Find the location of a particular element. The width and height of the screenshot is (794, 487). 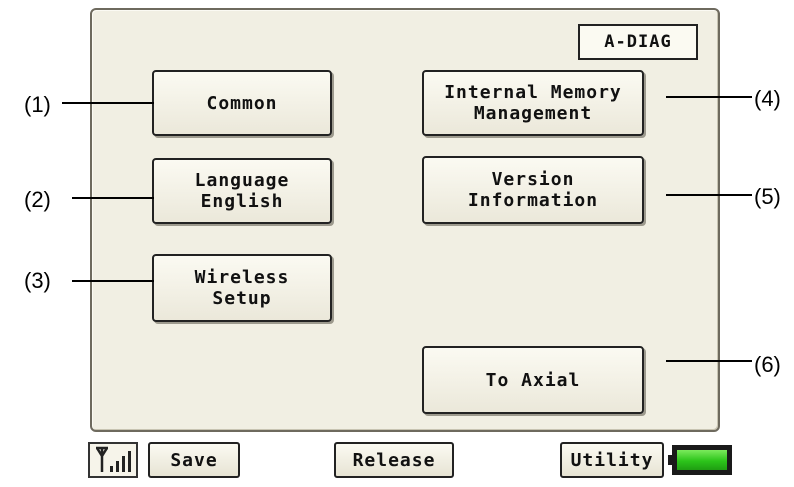

callout-6: (6) is located at coordinates (767, 364).